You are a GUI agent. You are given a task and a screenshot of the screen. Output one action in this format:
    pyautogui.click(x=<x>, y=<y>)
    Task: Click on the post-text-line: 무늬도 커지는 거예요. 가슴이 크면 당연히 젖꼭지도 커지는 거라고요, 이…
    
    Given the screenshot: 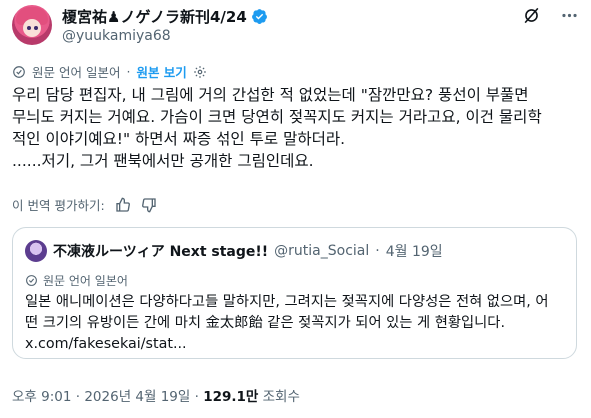 What is the action you would take?
    pyautogui.click(x=277, y=117)
    